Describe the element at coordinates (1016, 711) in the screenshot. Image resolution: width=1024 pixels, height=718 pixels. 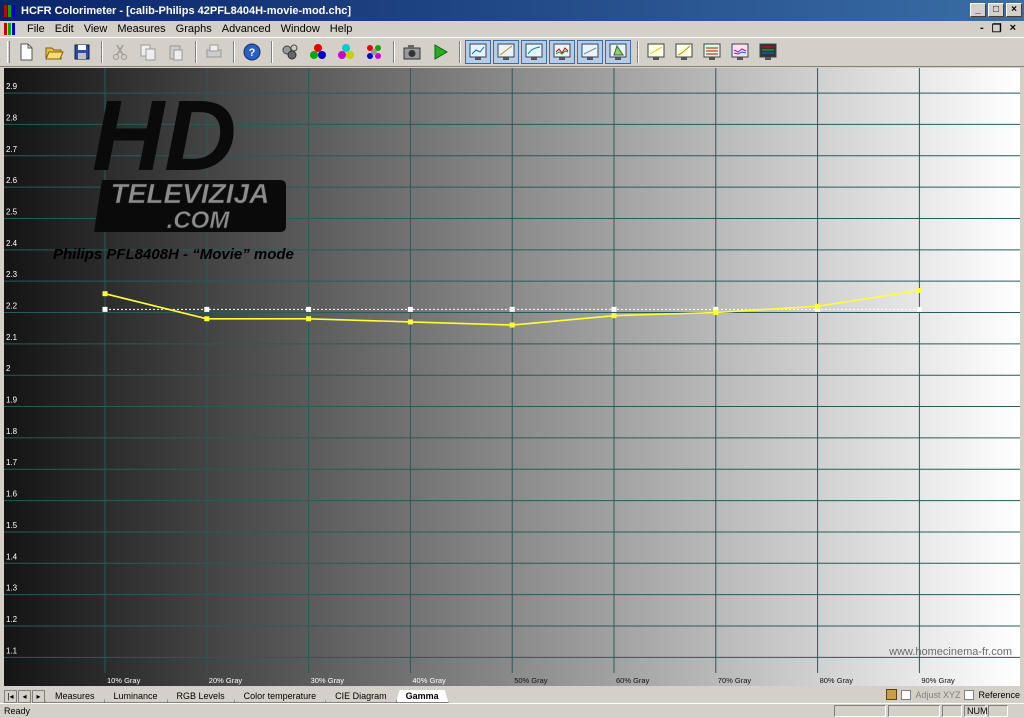
I see `resize-grip-icon` at that location.